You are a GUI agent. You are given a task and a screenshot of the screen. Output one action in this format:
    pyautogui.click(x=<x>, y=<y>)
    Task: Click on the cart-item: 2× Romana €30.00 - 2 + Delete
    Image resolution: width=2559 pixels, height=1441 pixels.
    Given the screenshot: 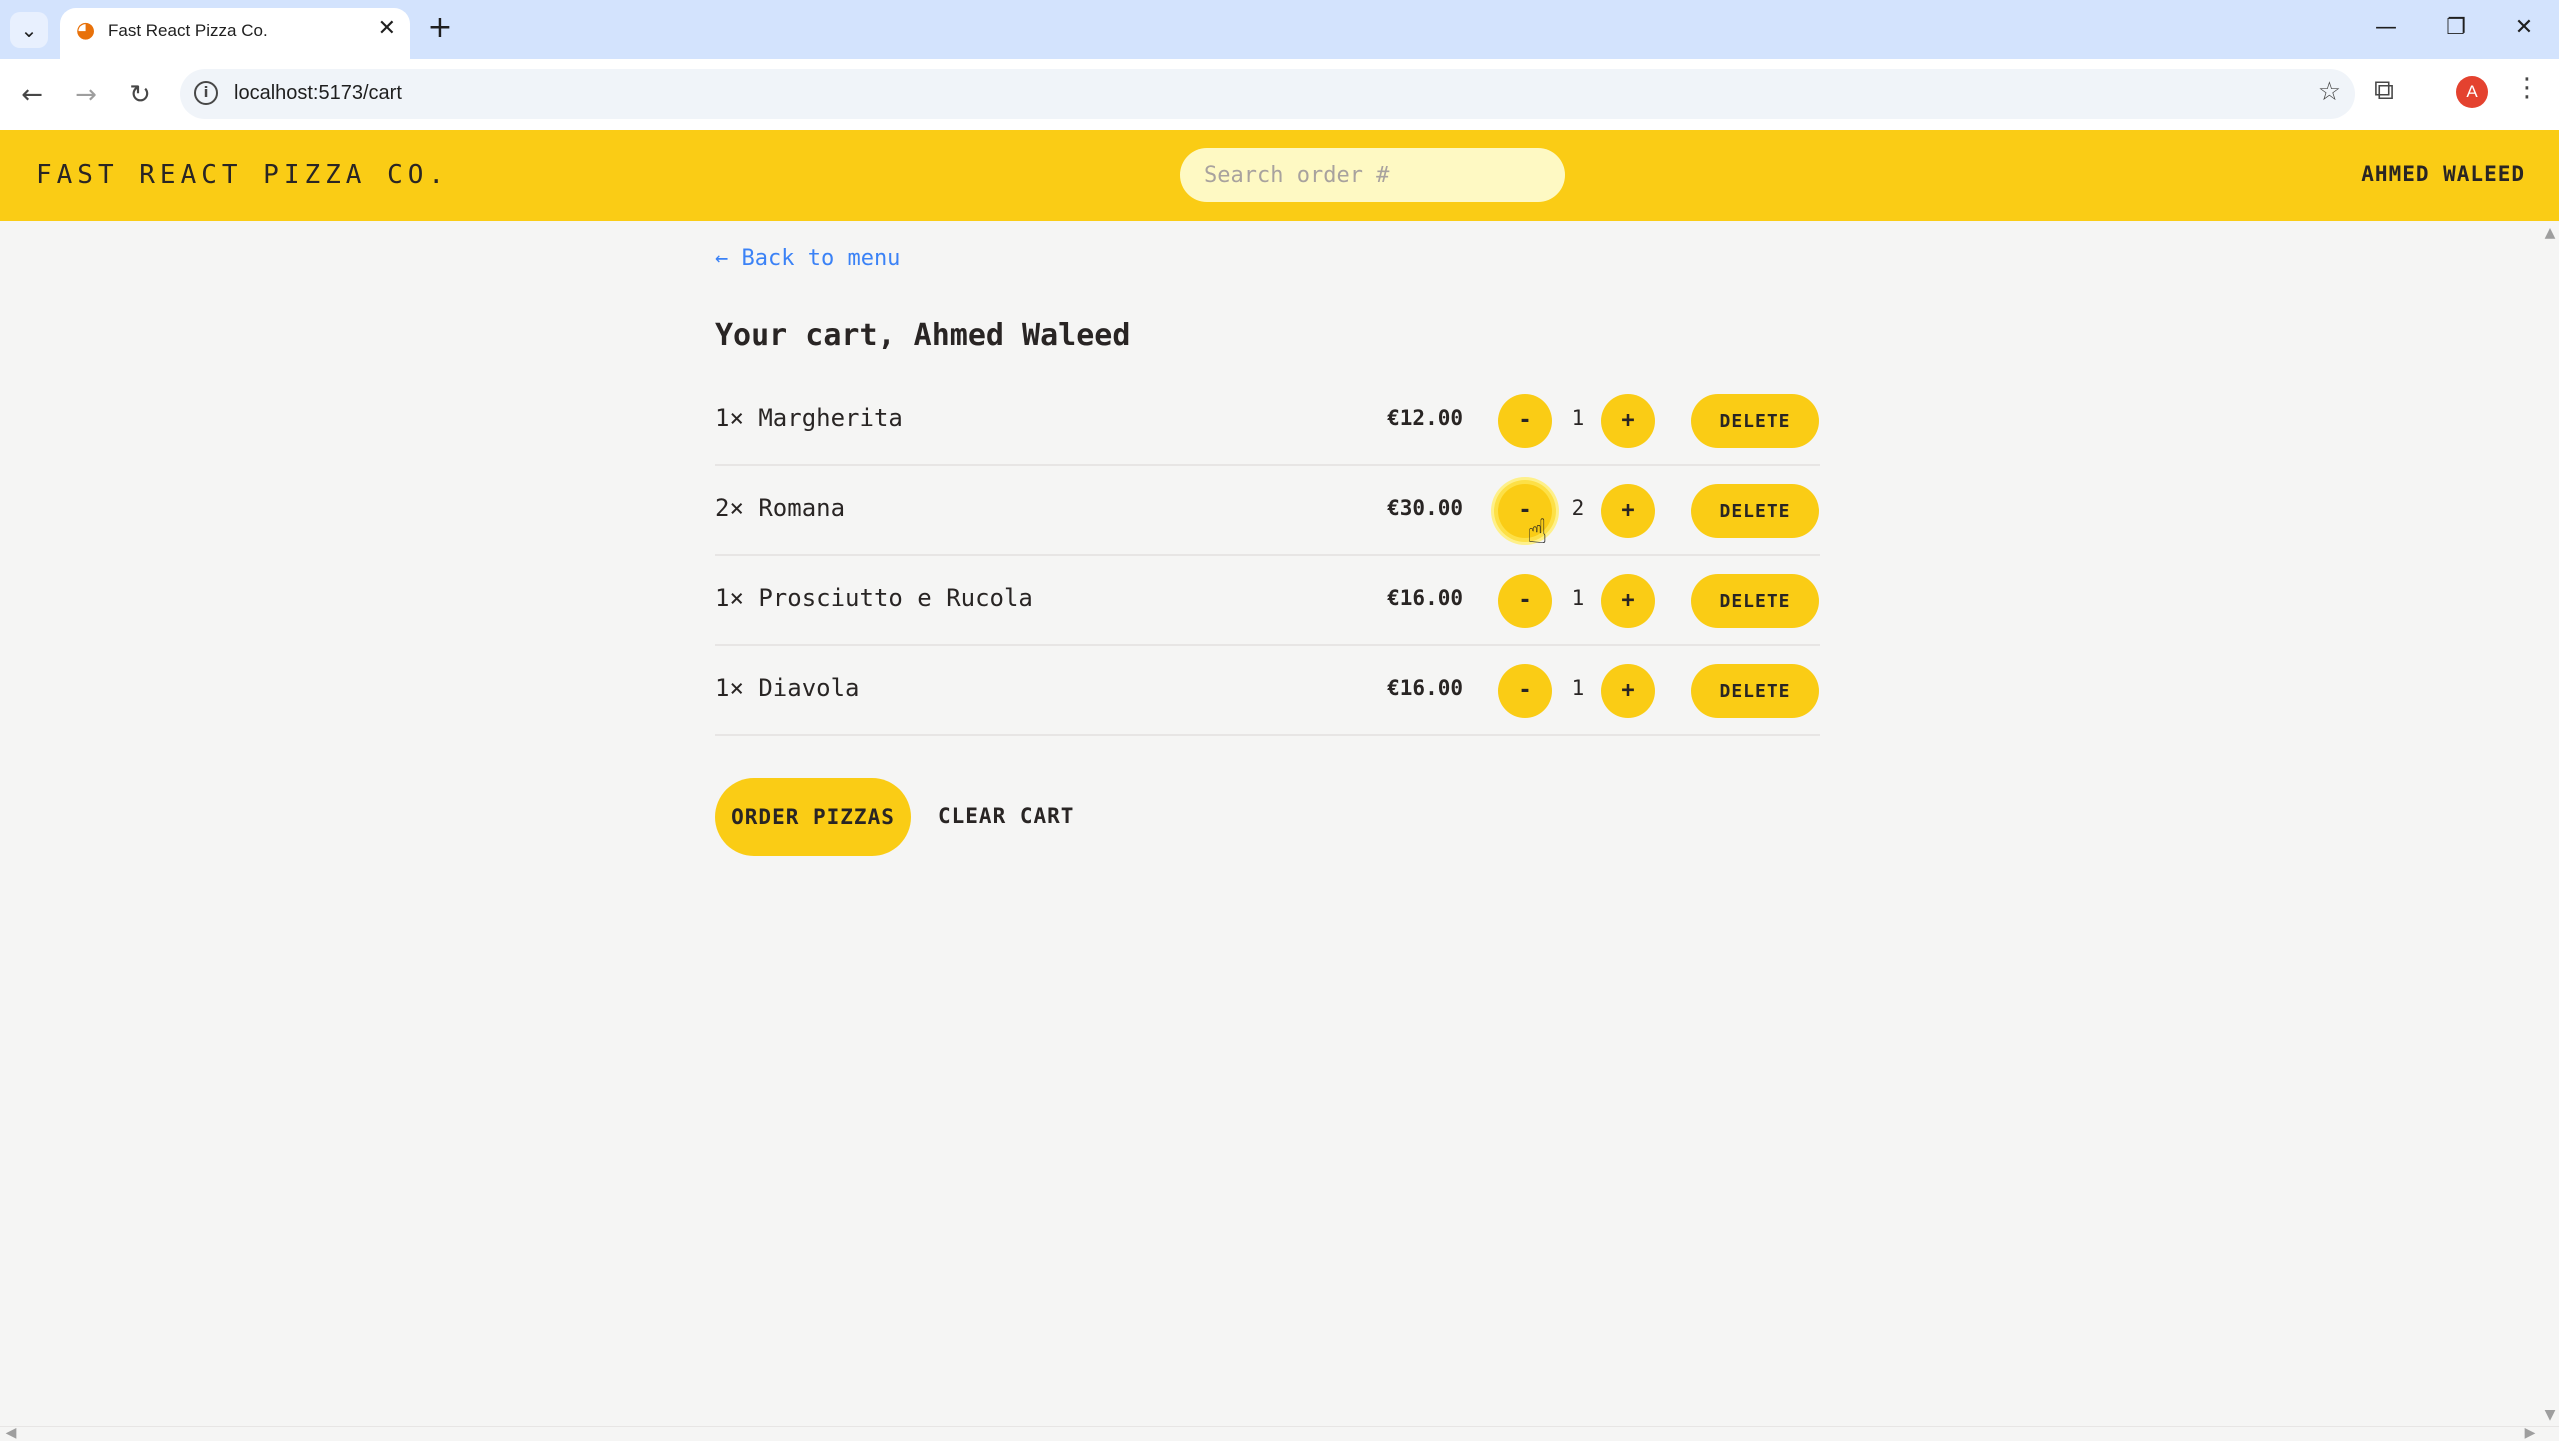 What is the action you would take?
    pyautogui.click(x=1267, y=511)
    